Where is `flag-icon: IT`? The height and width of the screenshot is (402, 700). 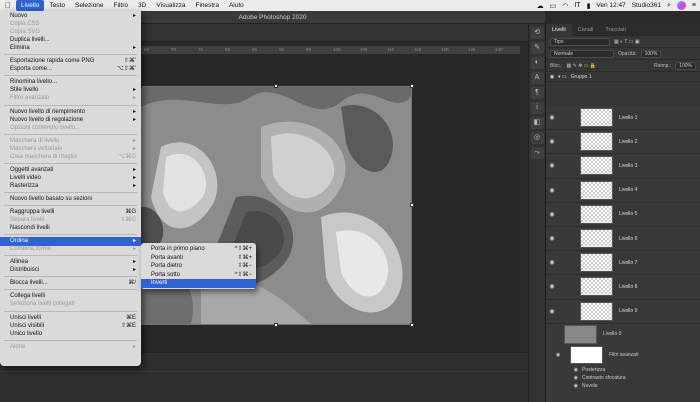 flag-icon: IT is located at coordinates (577, 5).